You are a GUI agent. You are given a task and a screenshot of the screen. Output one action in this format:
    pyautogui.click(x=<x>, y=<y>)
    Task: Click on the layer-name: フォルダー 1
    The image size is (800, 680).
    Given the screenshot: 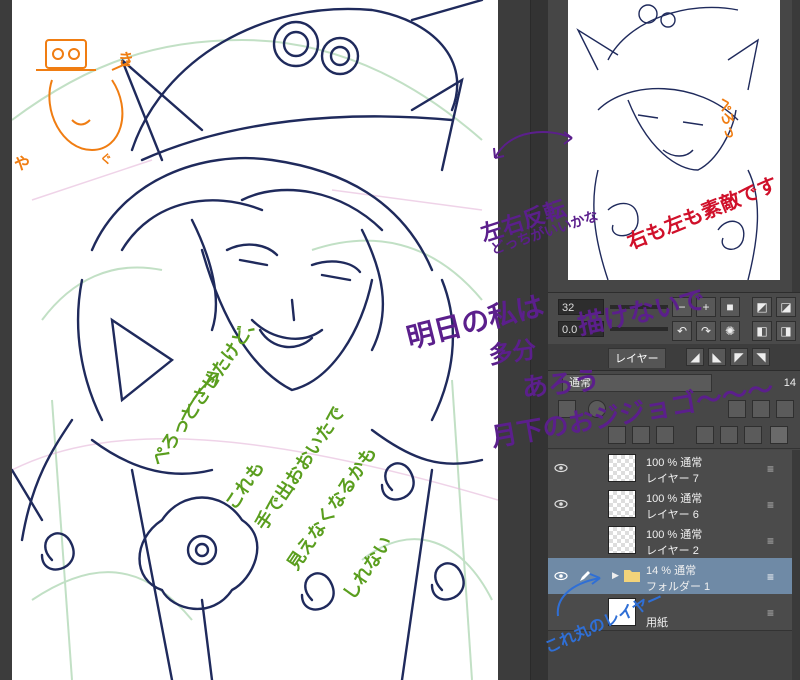 What is the action you would take?
    pyautogui.click(x=678, y=587)
    